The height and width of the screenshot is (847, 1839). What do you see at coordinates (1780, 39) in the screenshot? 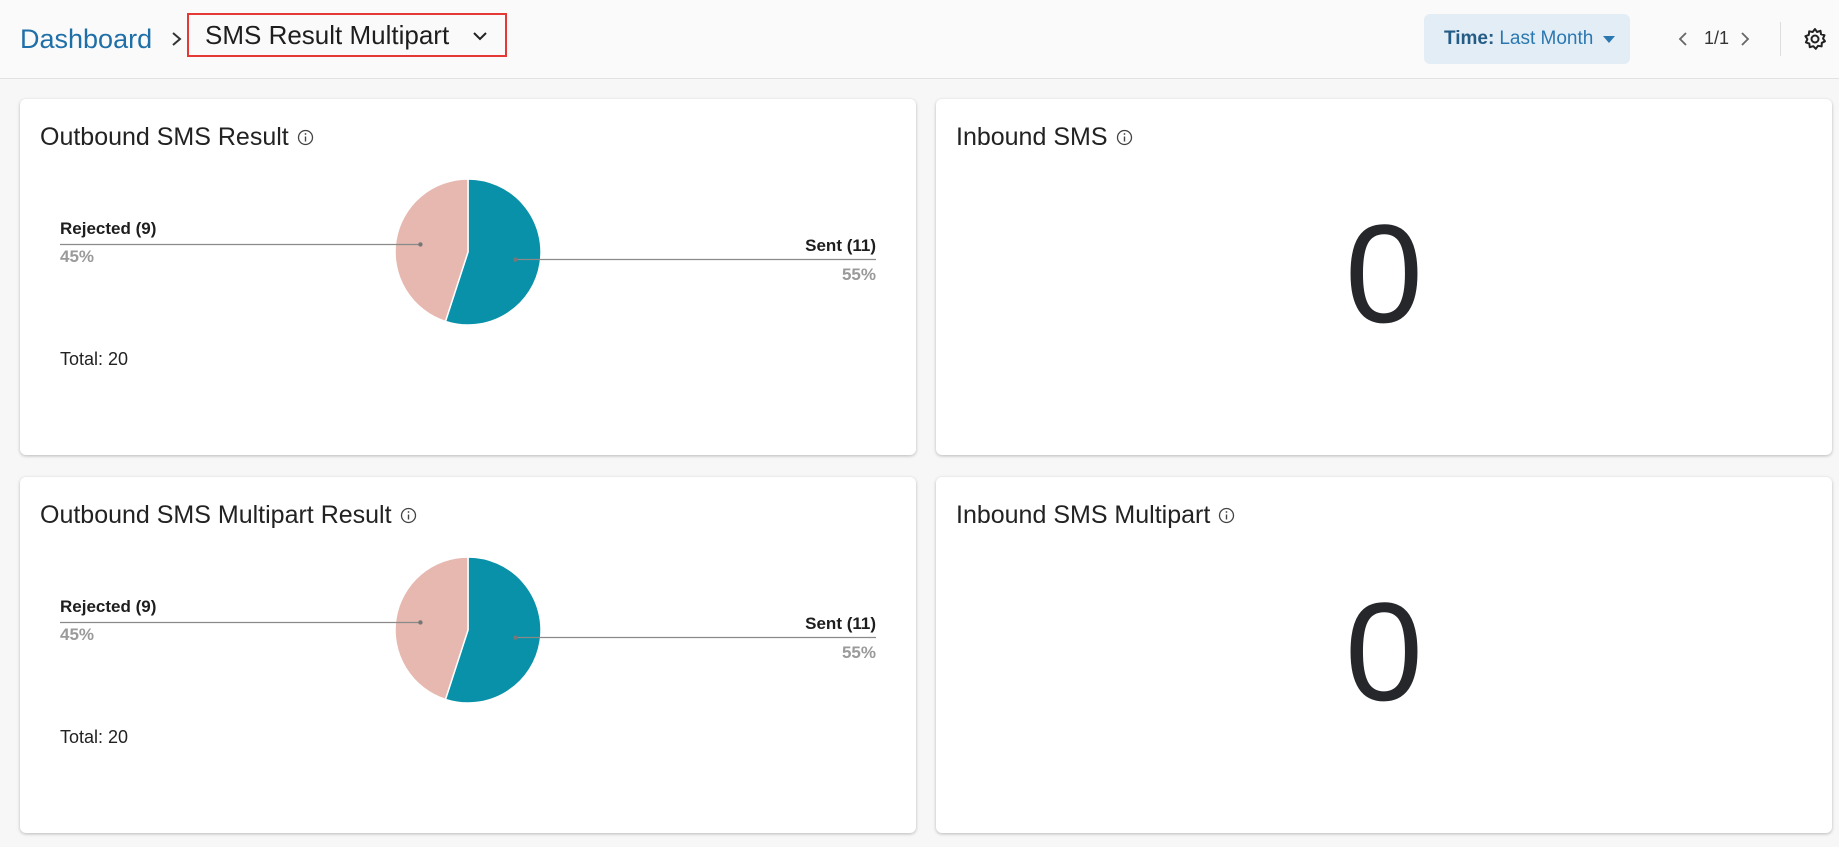
I see `divider` at bounding box center [1780, 39].